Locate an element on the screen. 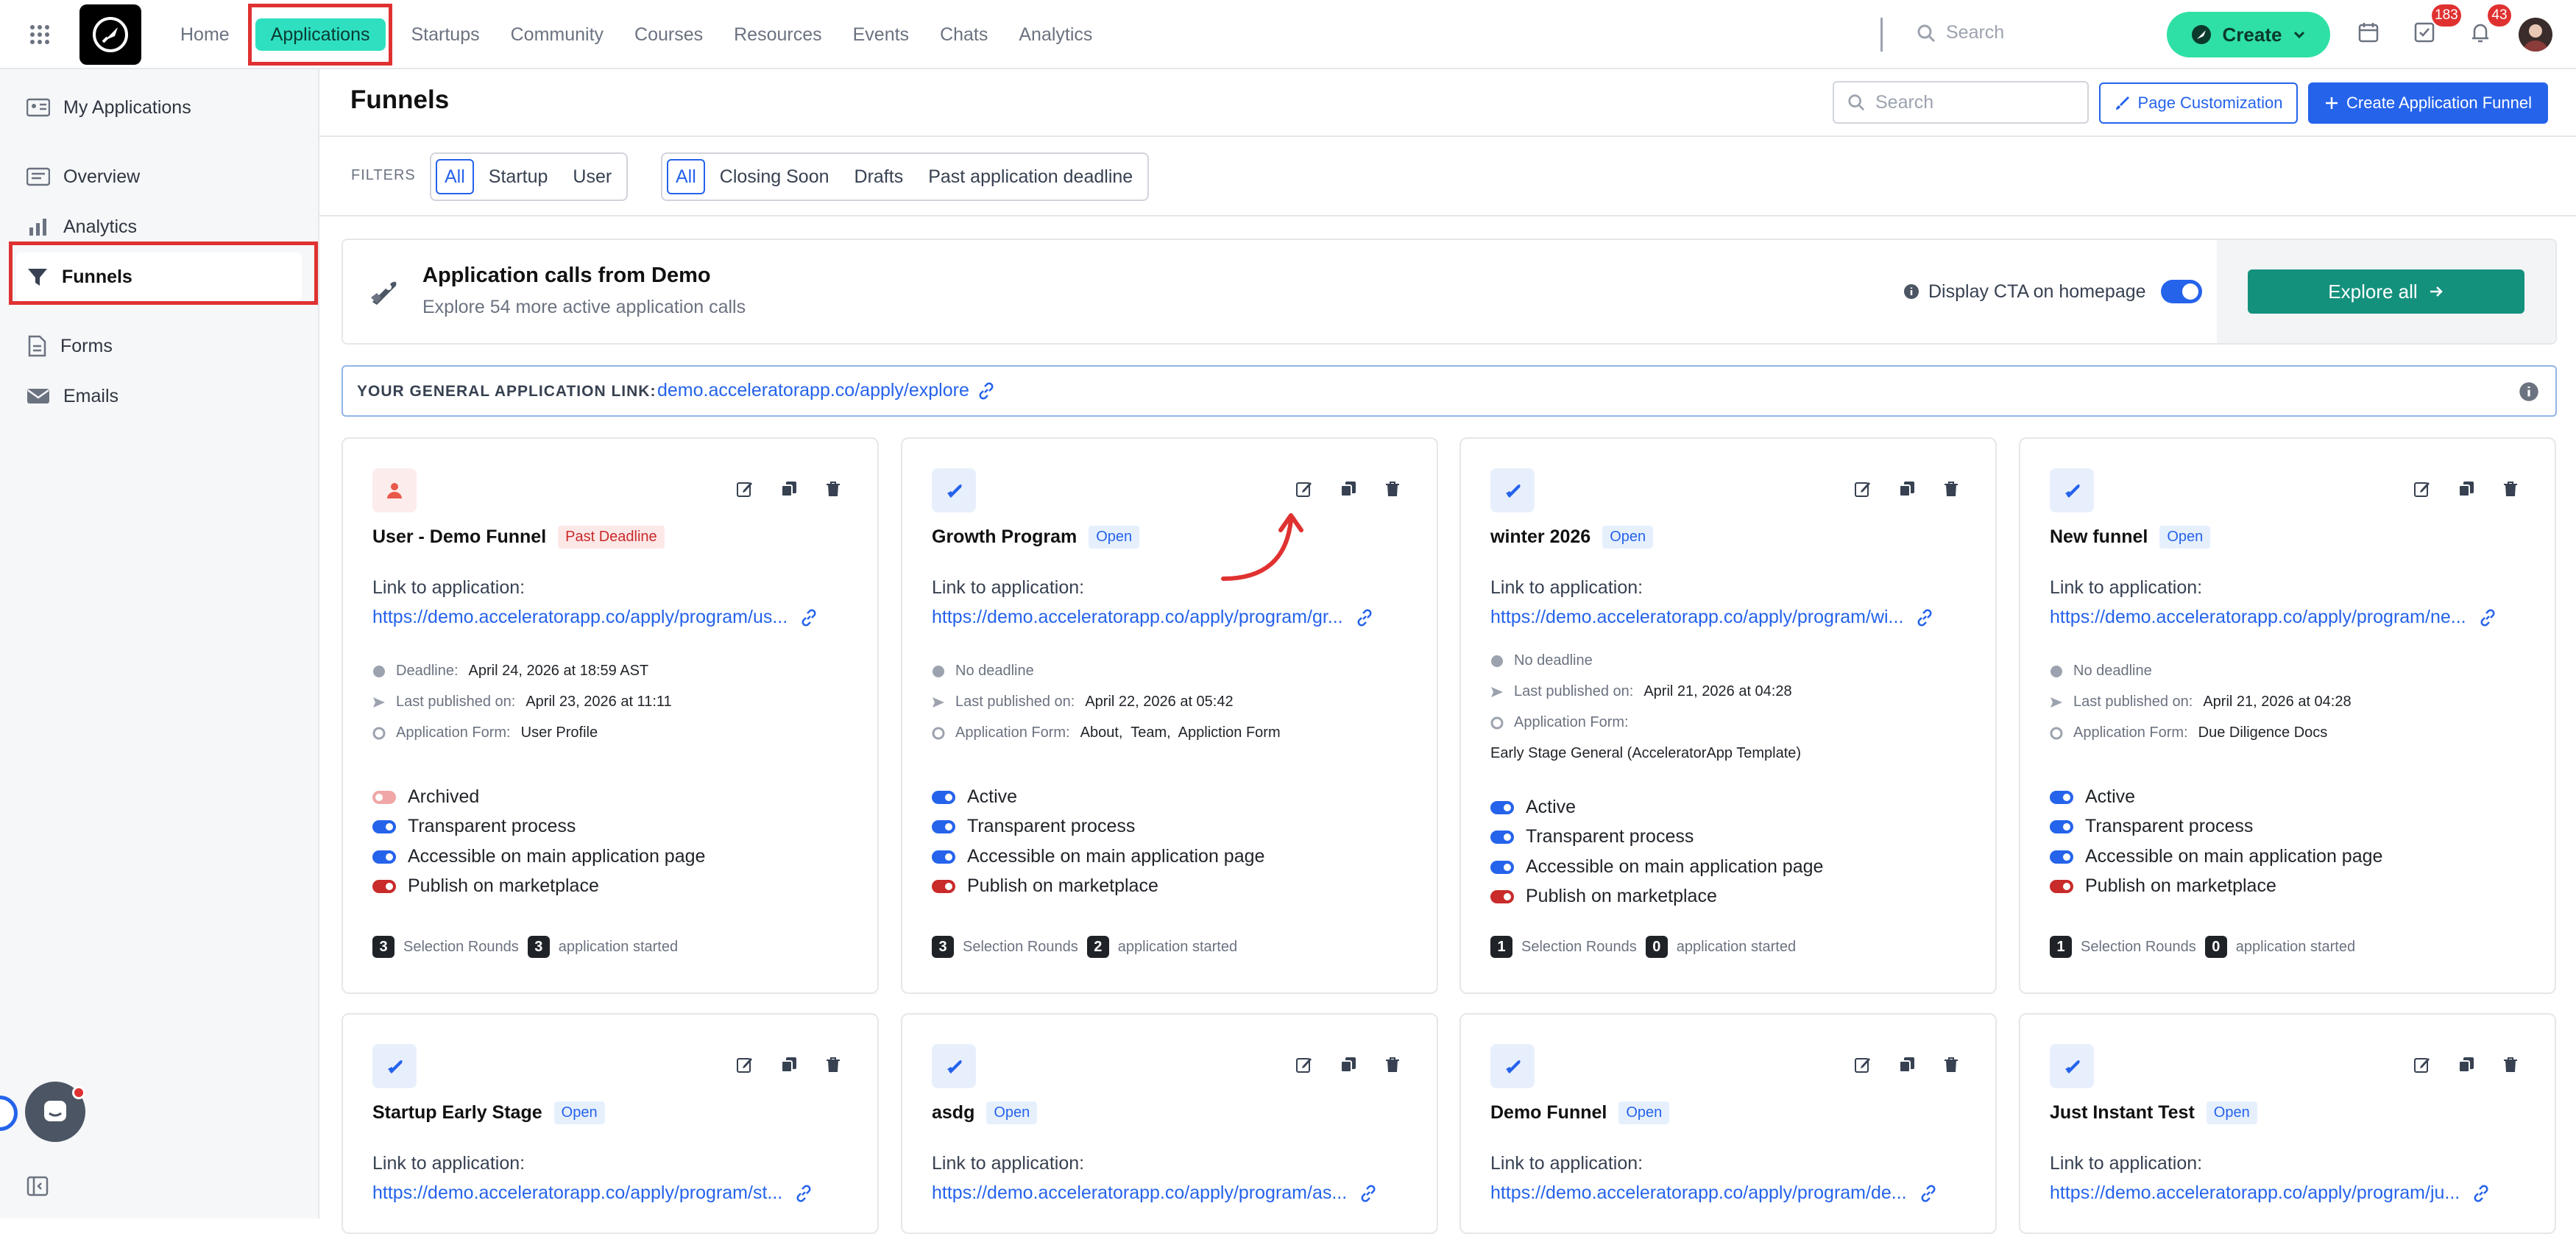  nav-resources: Resources is located at coordinates (778, 34).